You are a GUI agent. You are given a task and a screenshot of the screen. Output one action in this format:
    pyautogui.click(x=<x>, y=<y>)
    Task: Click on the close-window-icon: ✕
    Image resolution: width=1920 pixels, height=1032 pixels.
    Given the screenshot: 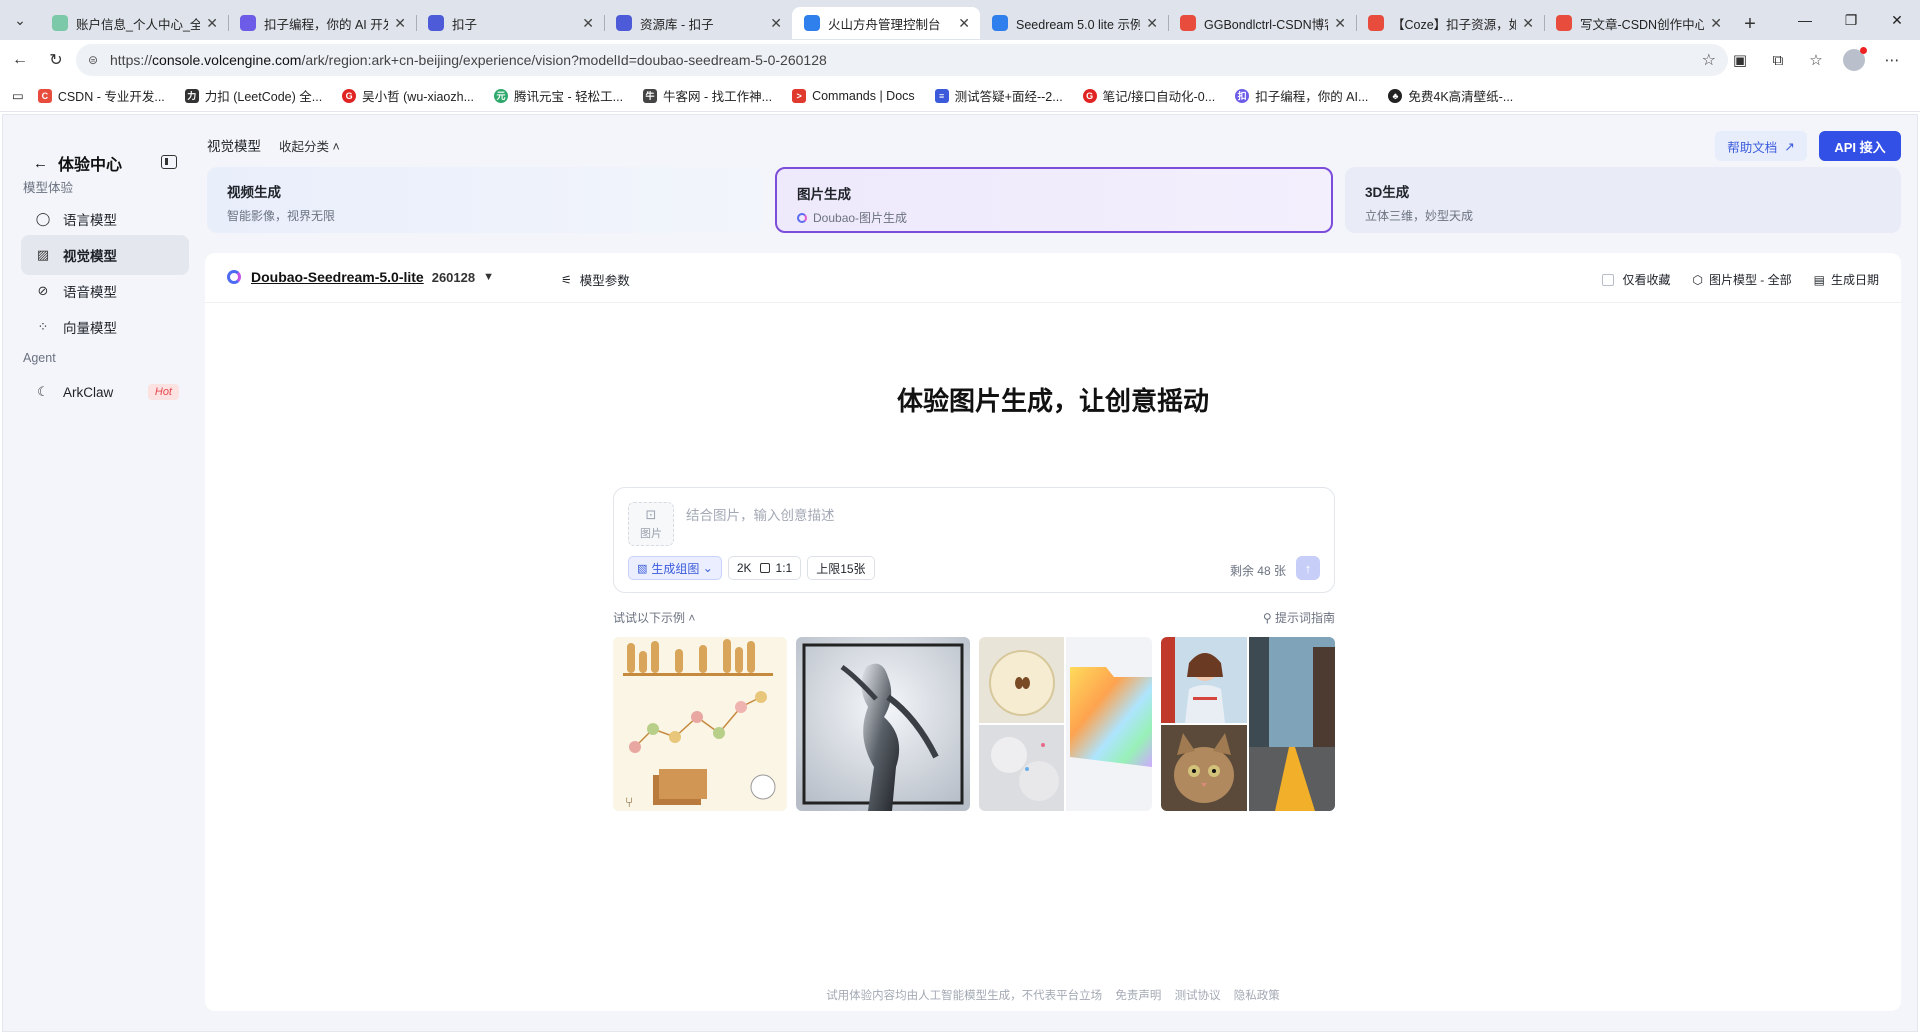 What is the action you would take?
    pyautogui.click(x=1897, y=20)
    